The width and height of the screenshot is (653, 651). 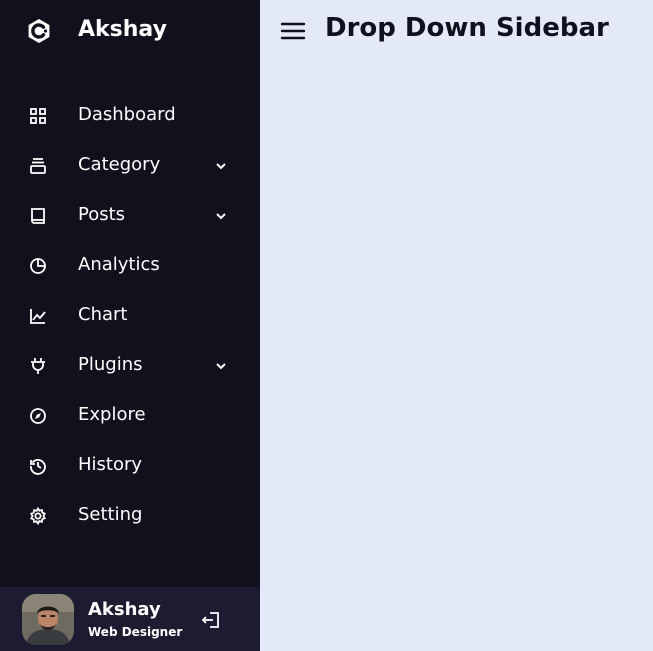 I want to click on brand: Akshay, so click(x=96, y=31).